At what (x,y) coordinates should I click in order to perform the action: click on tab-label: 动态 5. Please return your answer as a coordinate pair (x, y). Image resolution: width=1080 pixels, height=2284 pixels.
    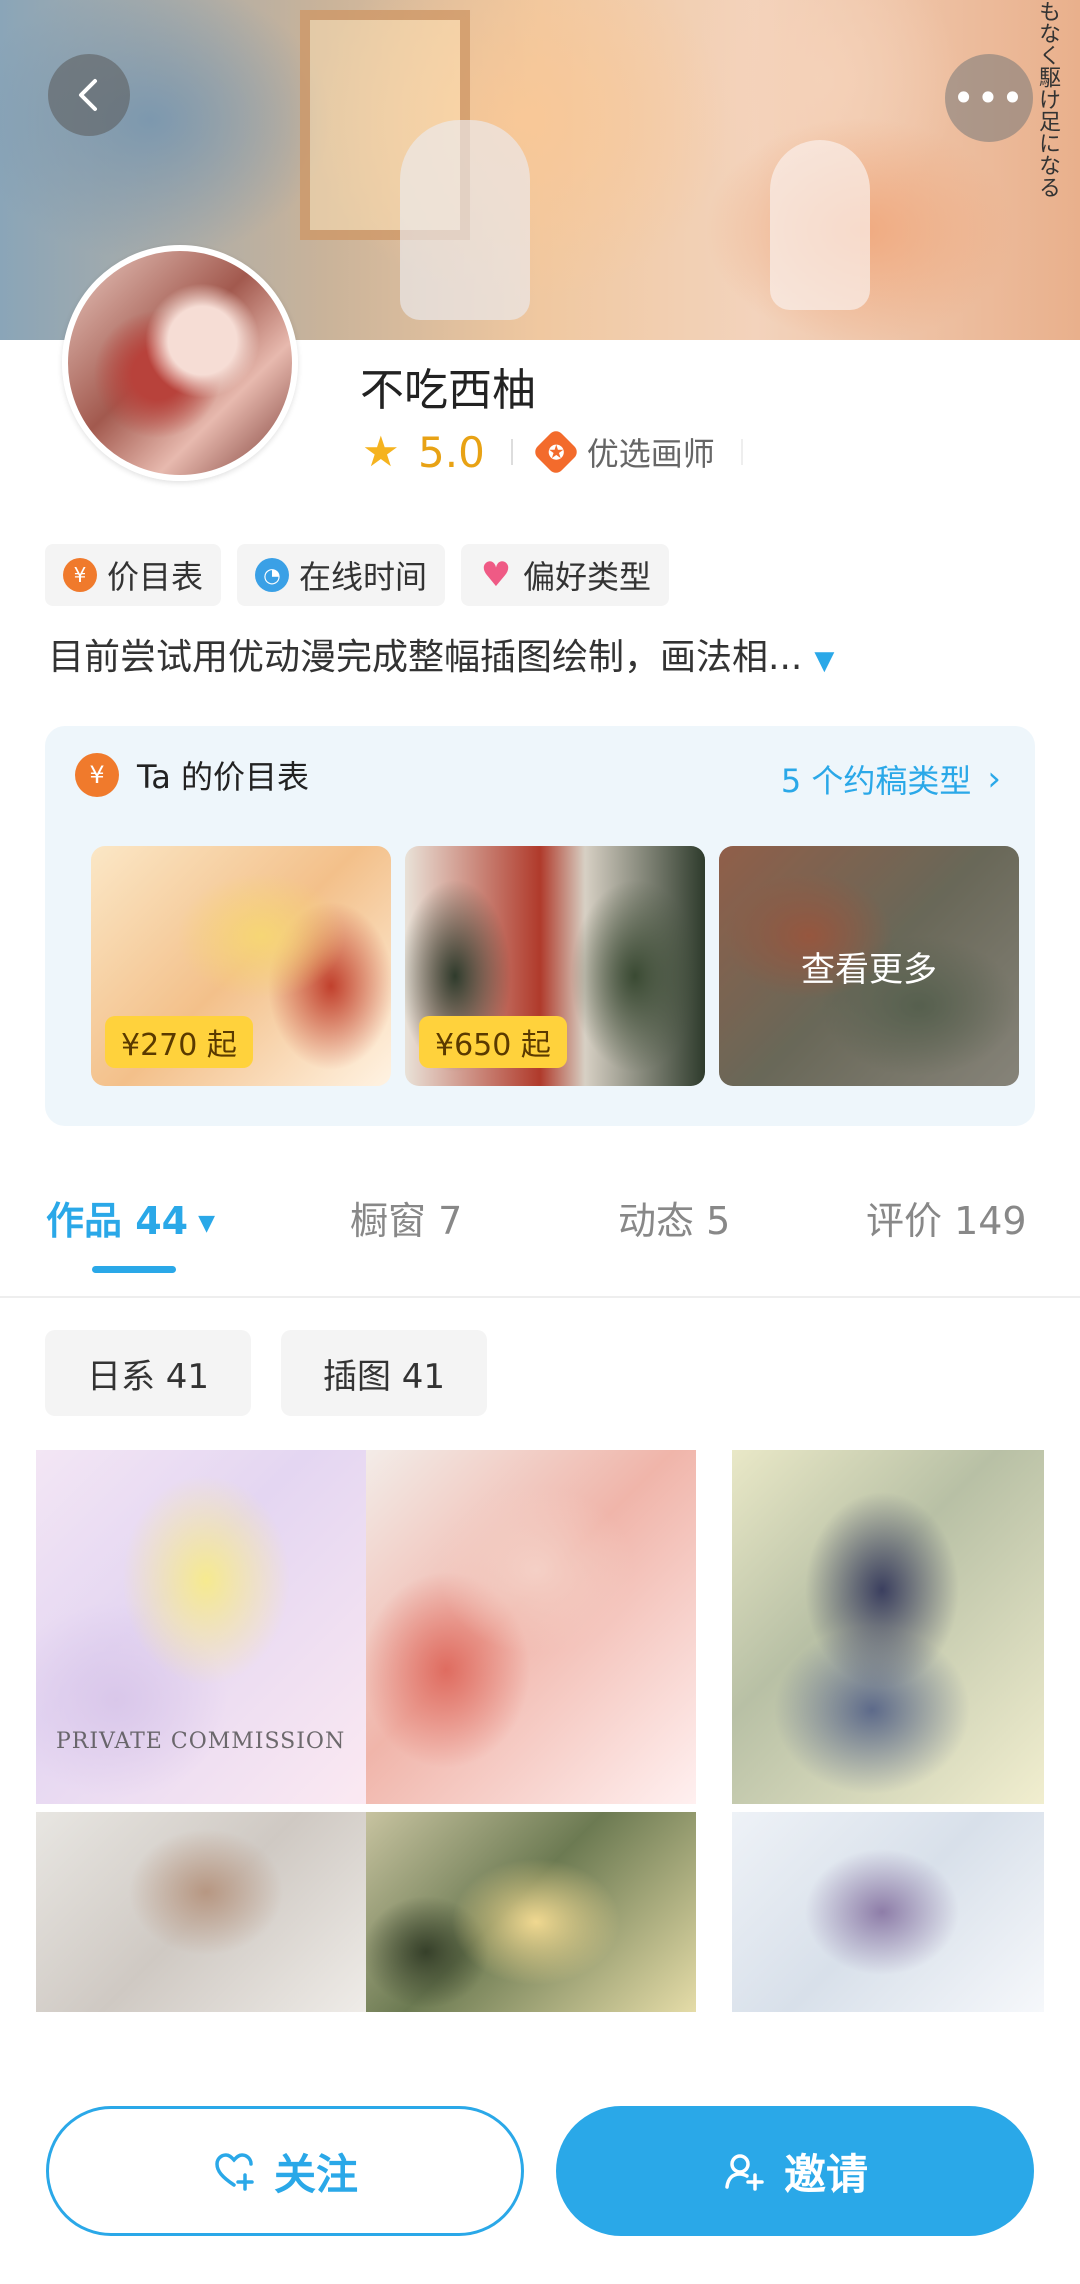
    Looking at the image, I should click on (674, 1221).